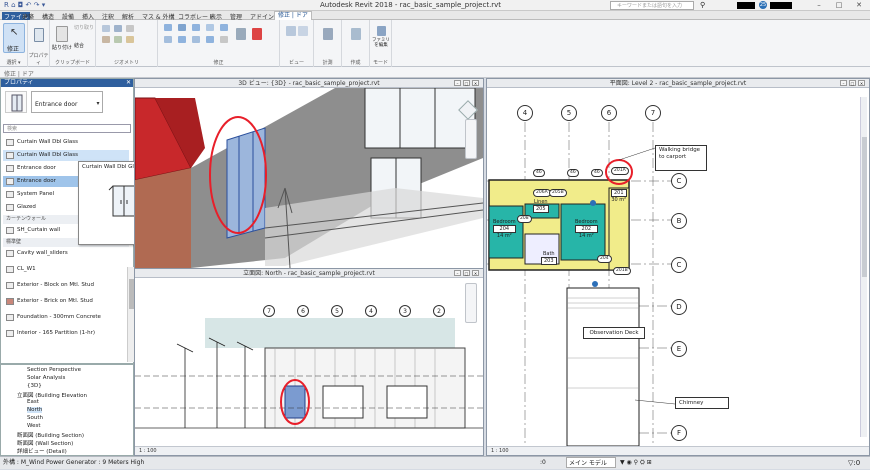 This screenshot has height=470, width=870. Describe the element at coordinates (303, 311) in the screenshot. I see `grid-bubble: 6` at that location.